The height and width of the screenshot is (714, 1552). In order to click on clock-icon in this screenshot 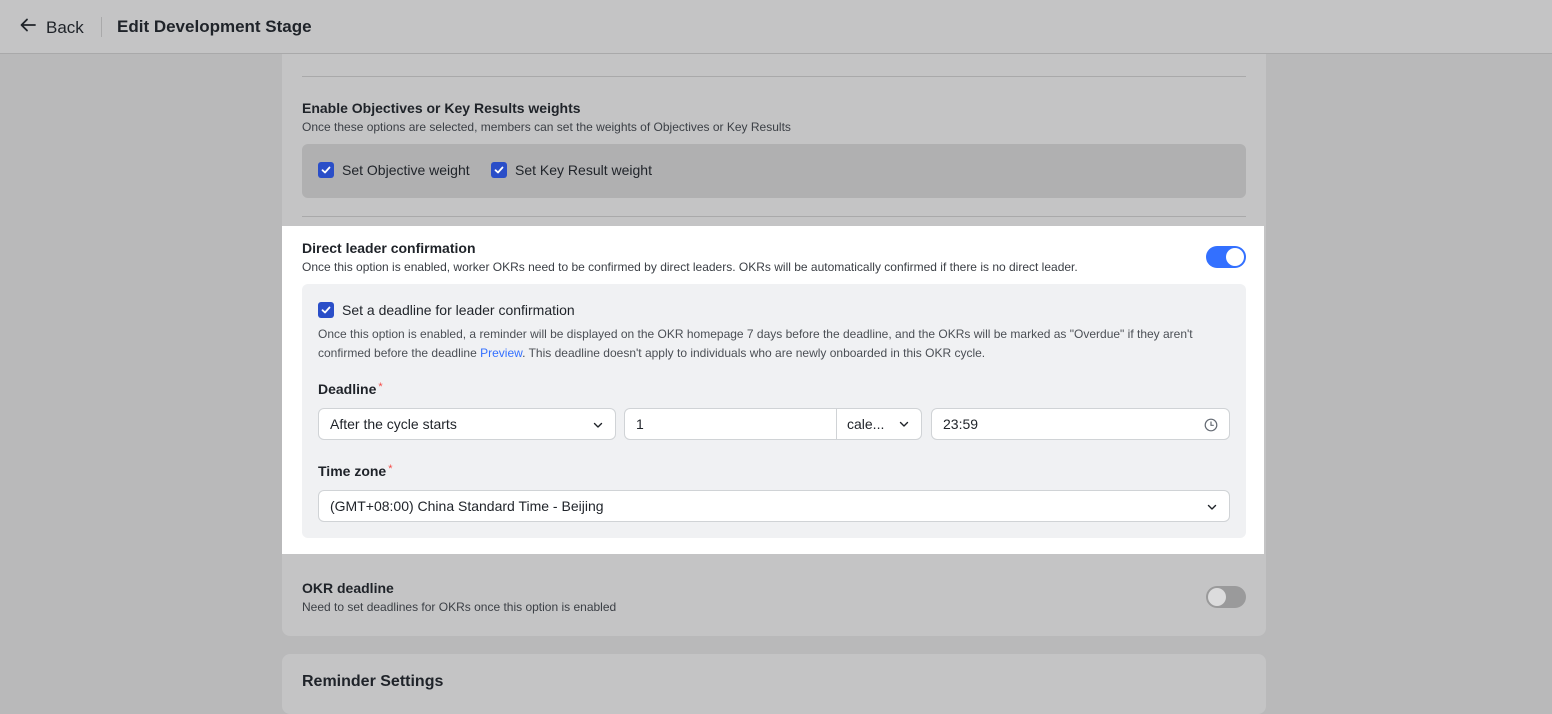, I will do `click(1211, 425)`.